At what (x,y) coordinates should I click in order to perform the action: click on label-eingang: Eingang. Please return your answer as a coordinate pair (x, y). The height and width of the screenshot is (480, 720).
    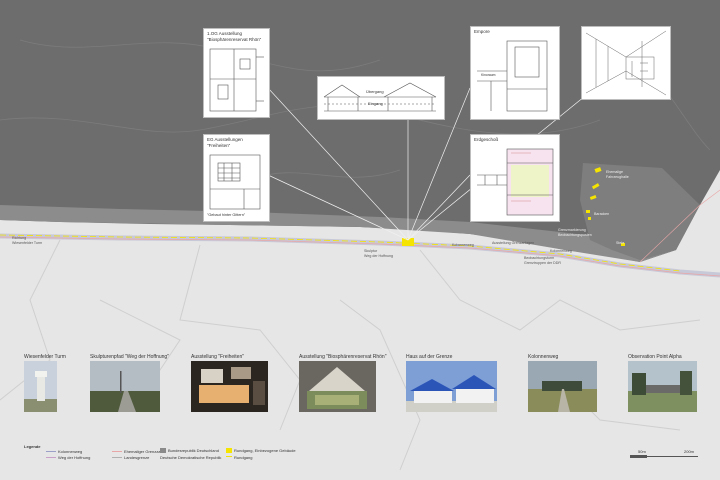
    Looking at the image, I should click on (375, 103).